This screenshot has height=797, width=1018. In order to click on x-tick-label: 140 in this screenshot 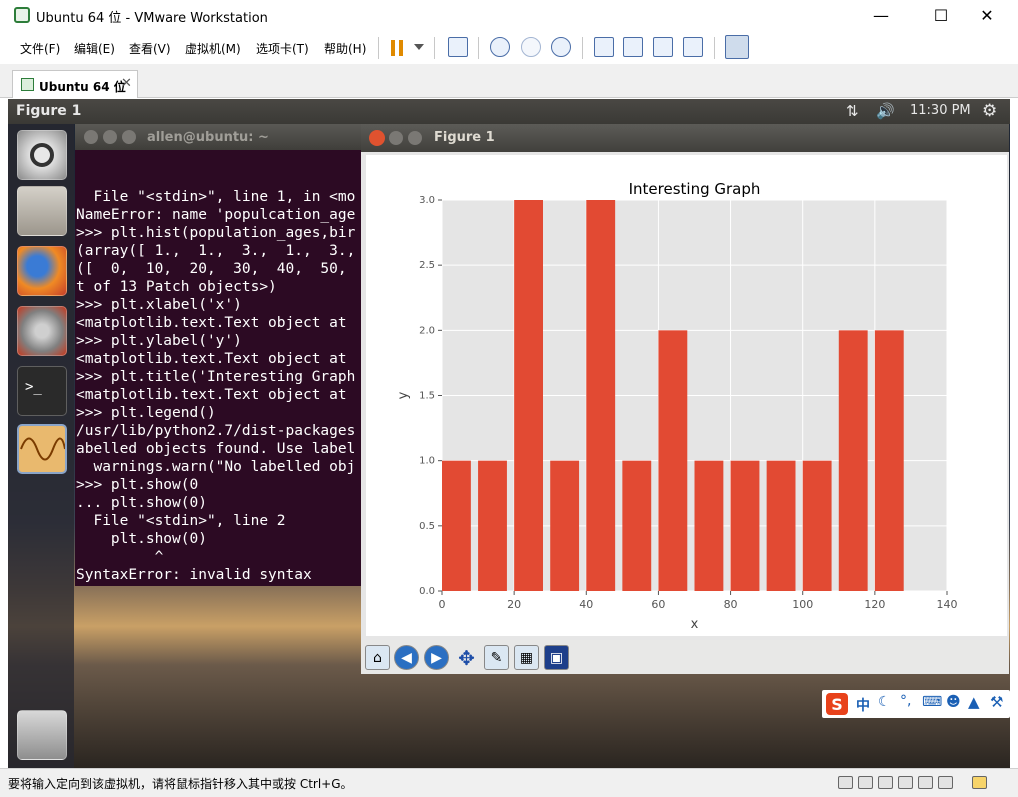, I will do `click(947, 604)`.